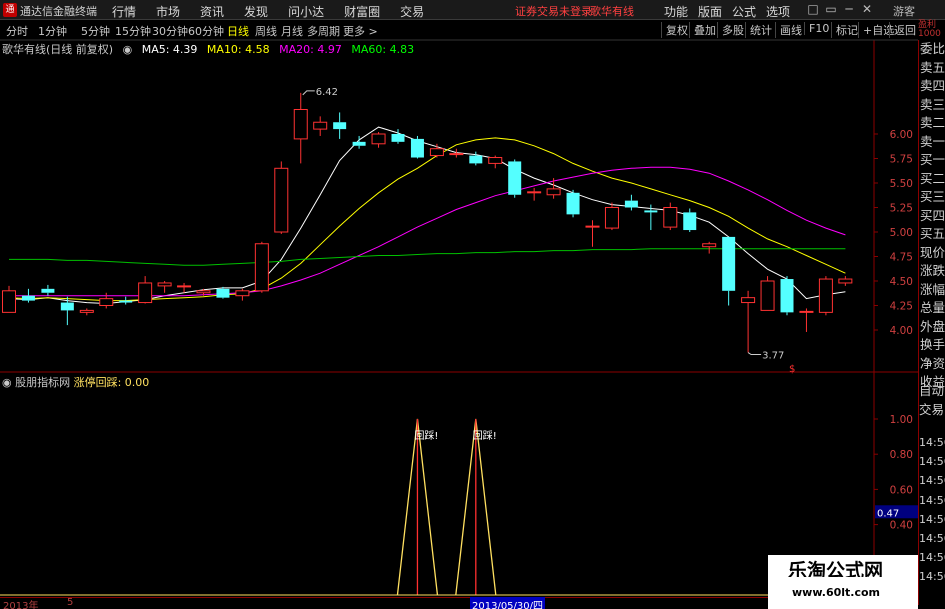 This screenshot has height=609, width=945. I want to click on sidebar-item-change: 涨跌, so click(932, 271).